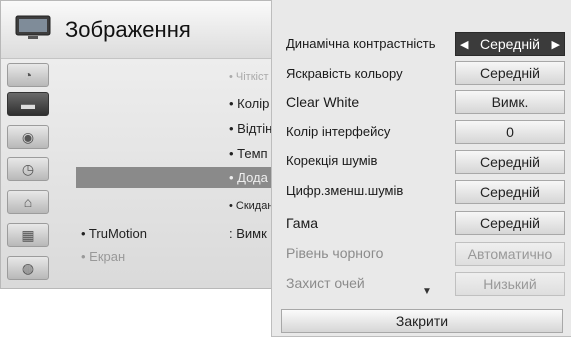 The height and width of the screenshot is (337, 571). What do you see at coordinates (250, 128) in the screenshot?
I see `menu-item-tint: • Відтін` at bounding box center [250, 128].